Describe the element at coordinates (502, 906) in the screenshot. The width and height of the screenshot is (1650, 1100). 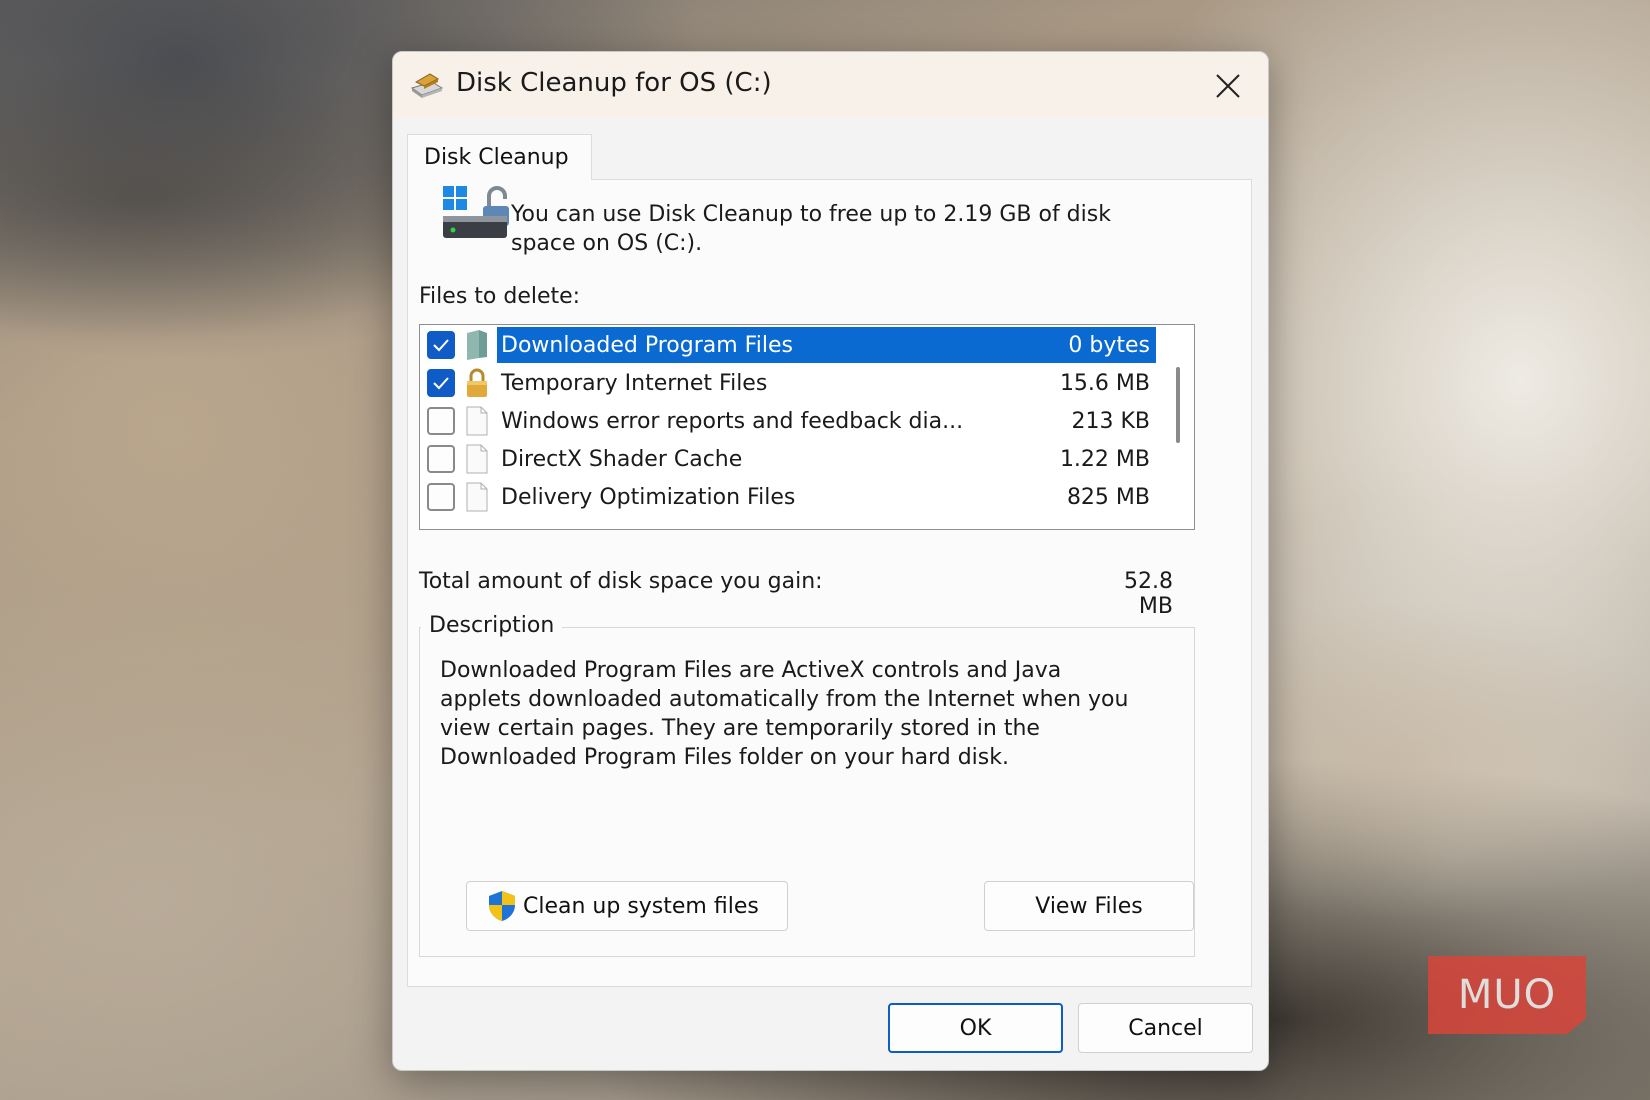
I see `shield-icon` at that location.